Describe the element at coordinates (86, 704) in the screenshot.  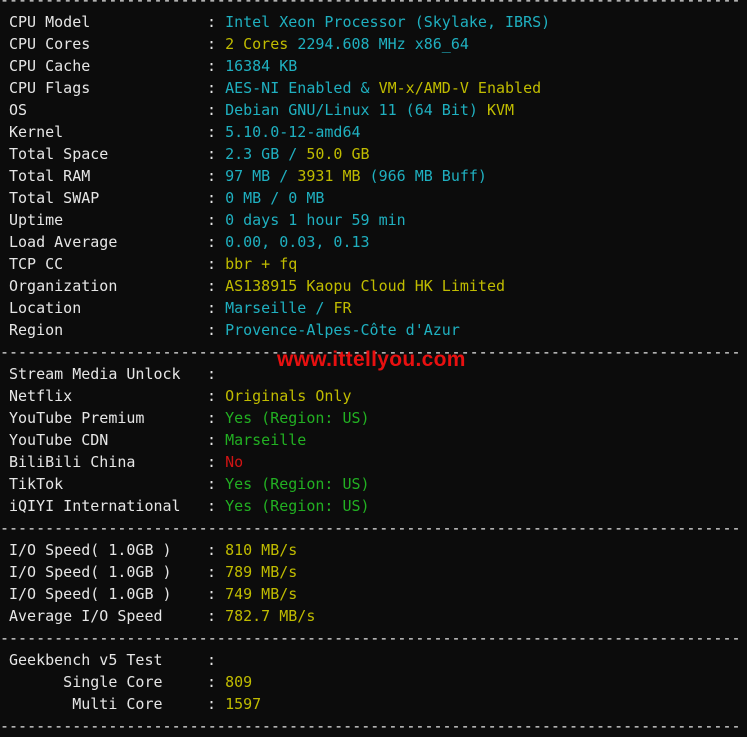
I see `row-label: Multi Core` at that location.